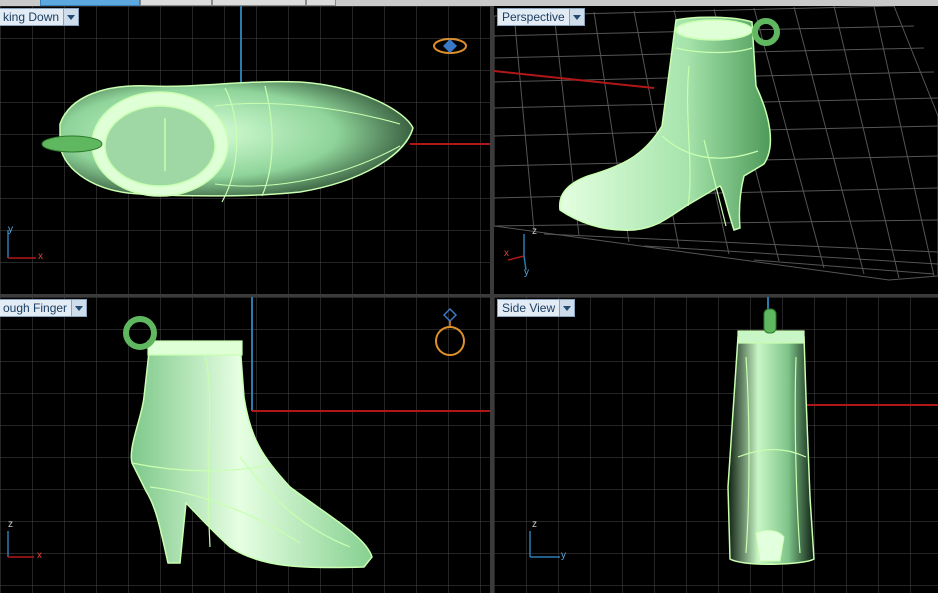 This screenshot has height=593, width=938. What do you see at coordinates (533, 17) in the screenshot?
I see `viewport-title: Perspective` at bounding box center [533, 17].